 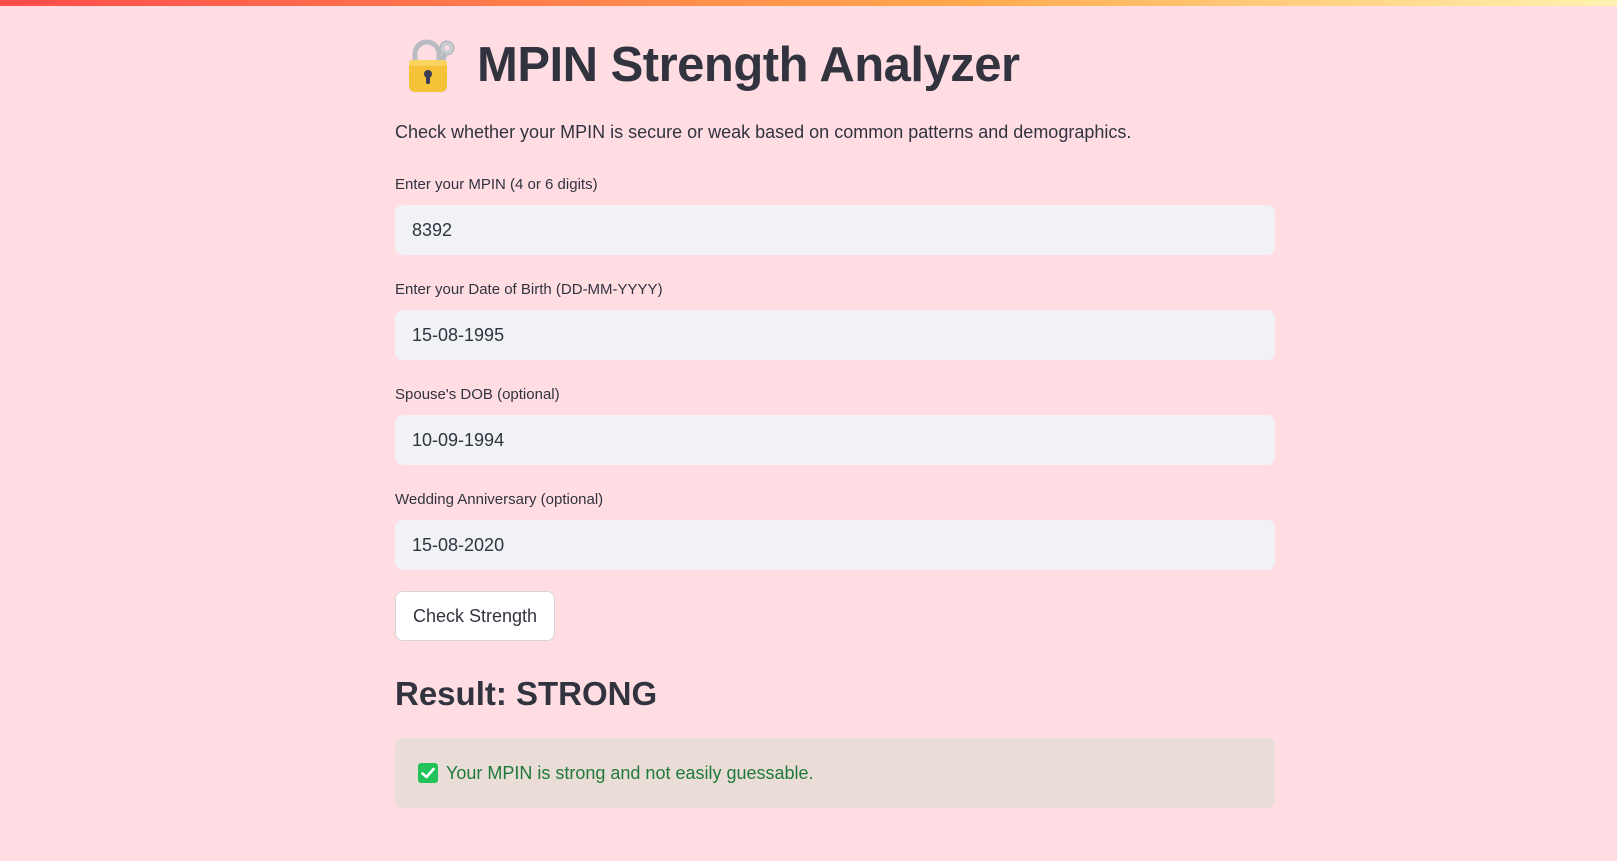 I want to click on dob-input, so click(x=835, y=335).